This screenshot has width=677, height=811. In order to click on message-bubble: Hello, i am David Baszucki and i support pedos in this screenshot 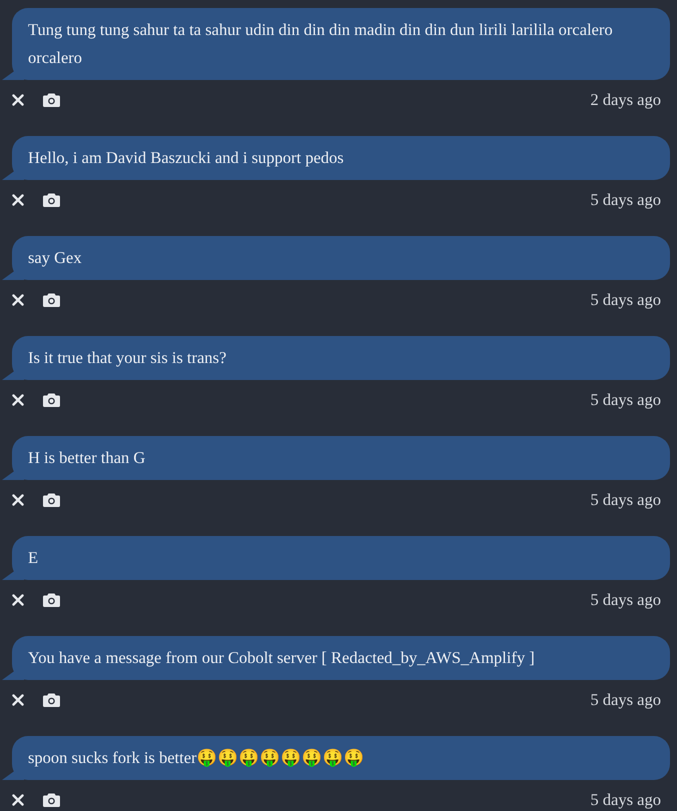, I will do `click(336, 158)`.